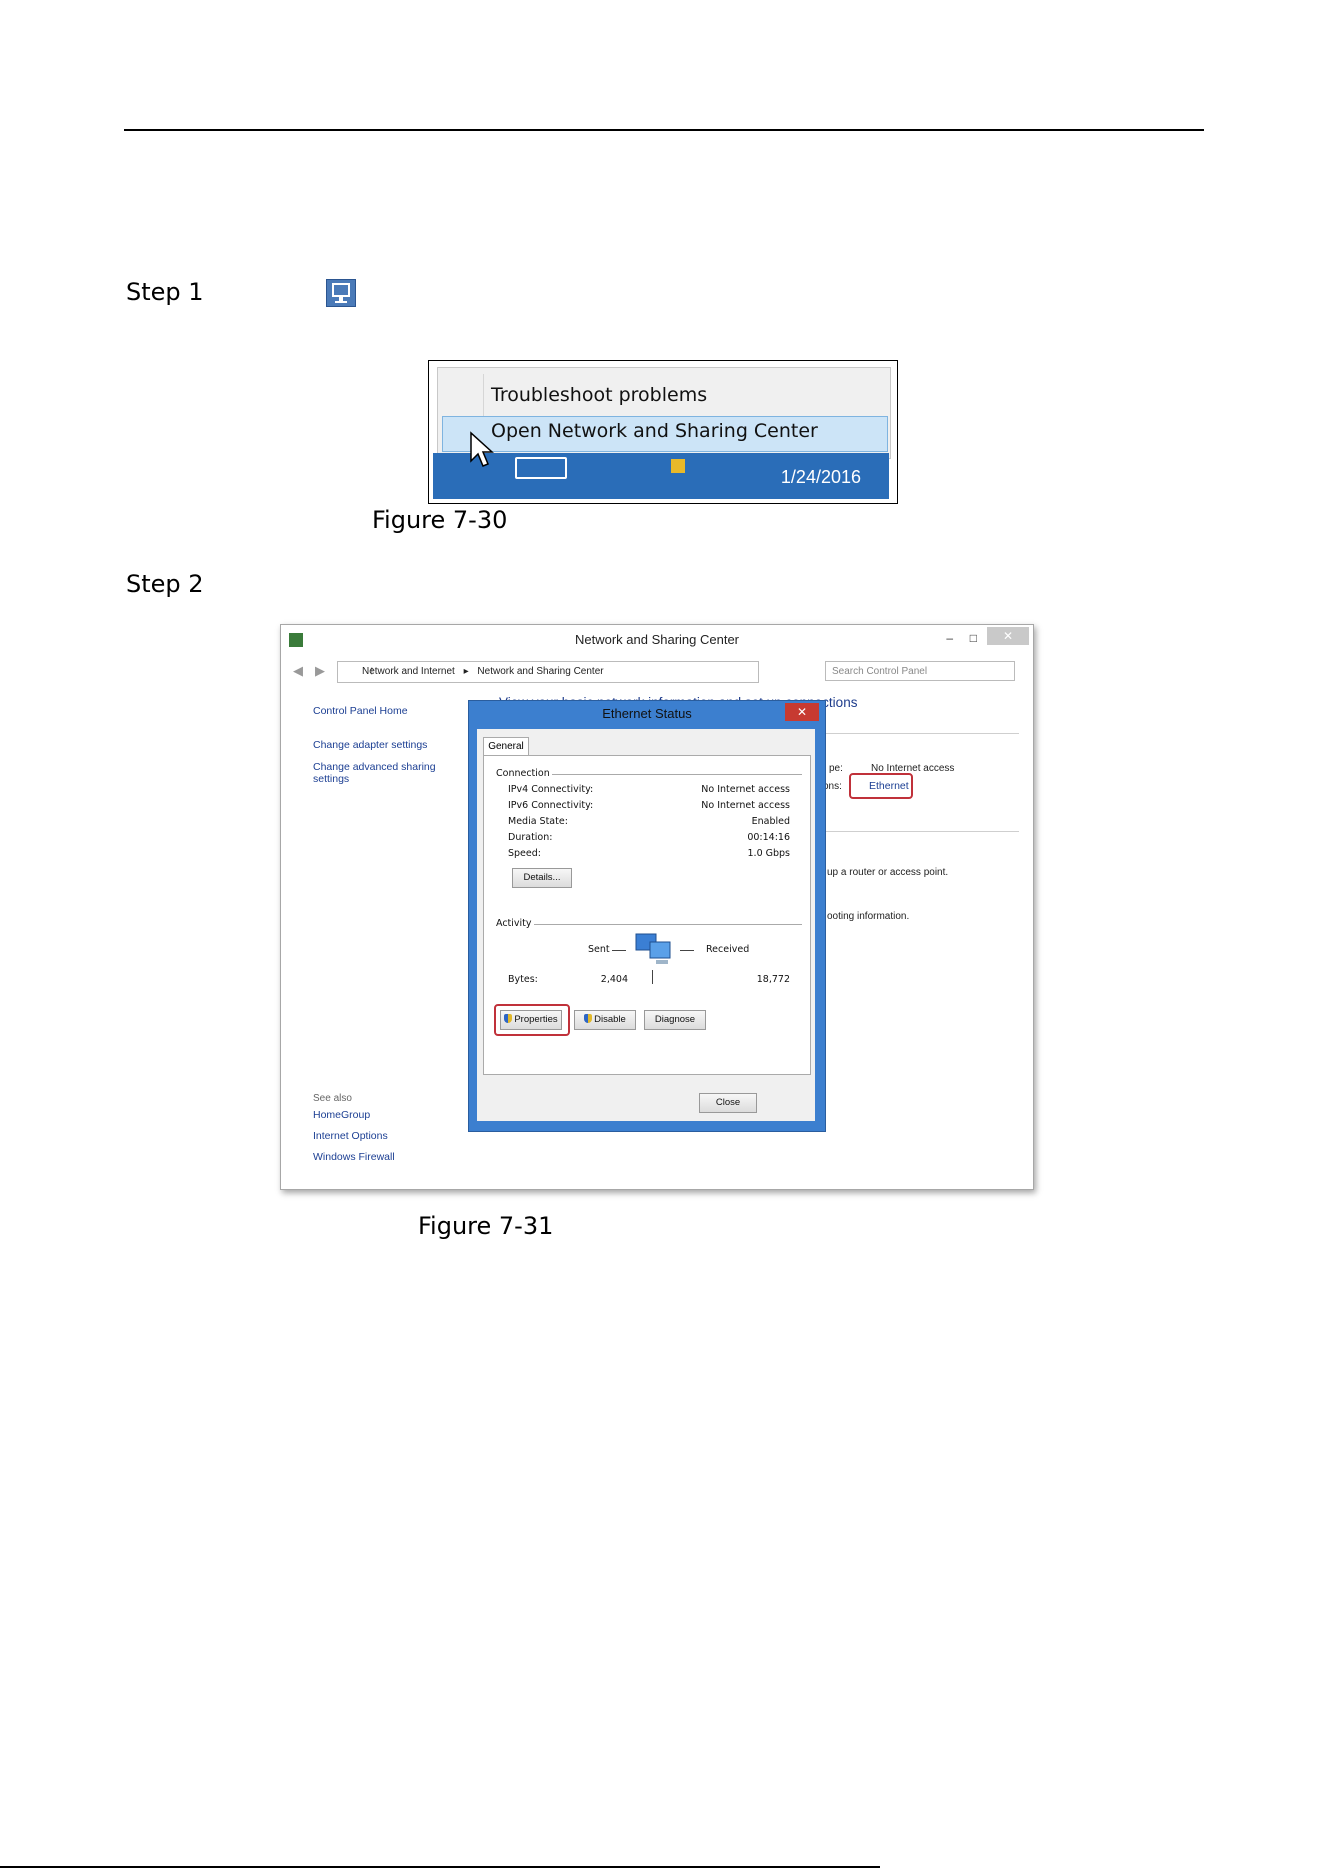 The image size is (1324, 1872). Describe the element at coordinates (881, 786) in the screenshot. I see `ethernet-highlight-box` at that location.